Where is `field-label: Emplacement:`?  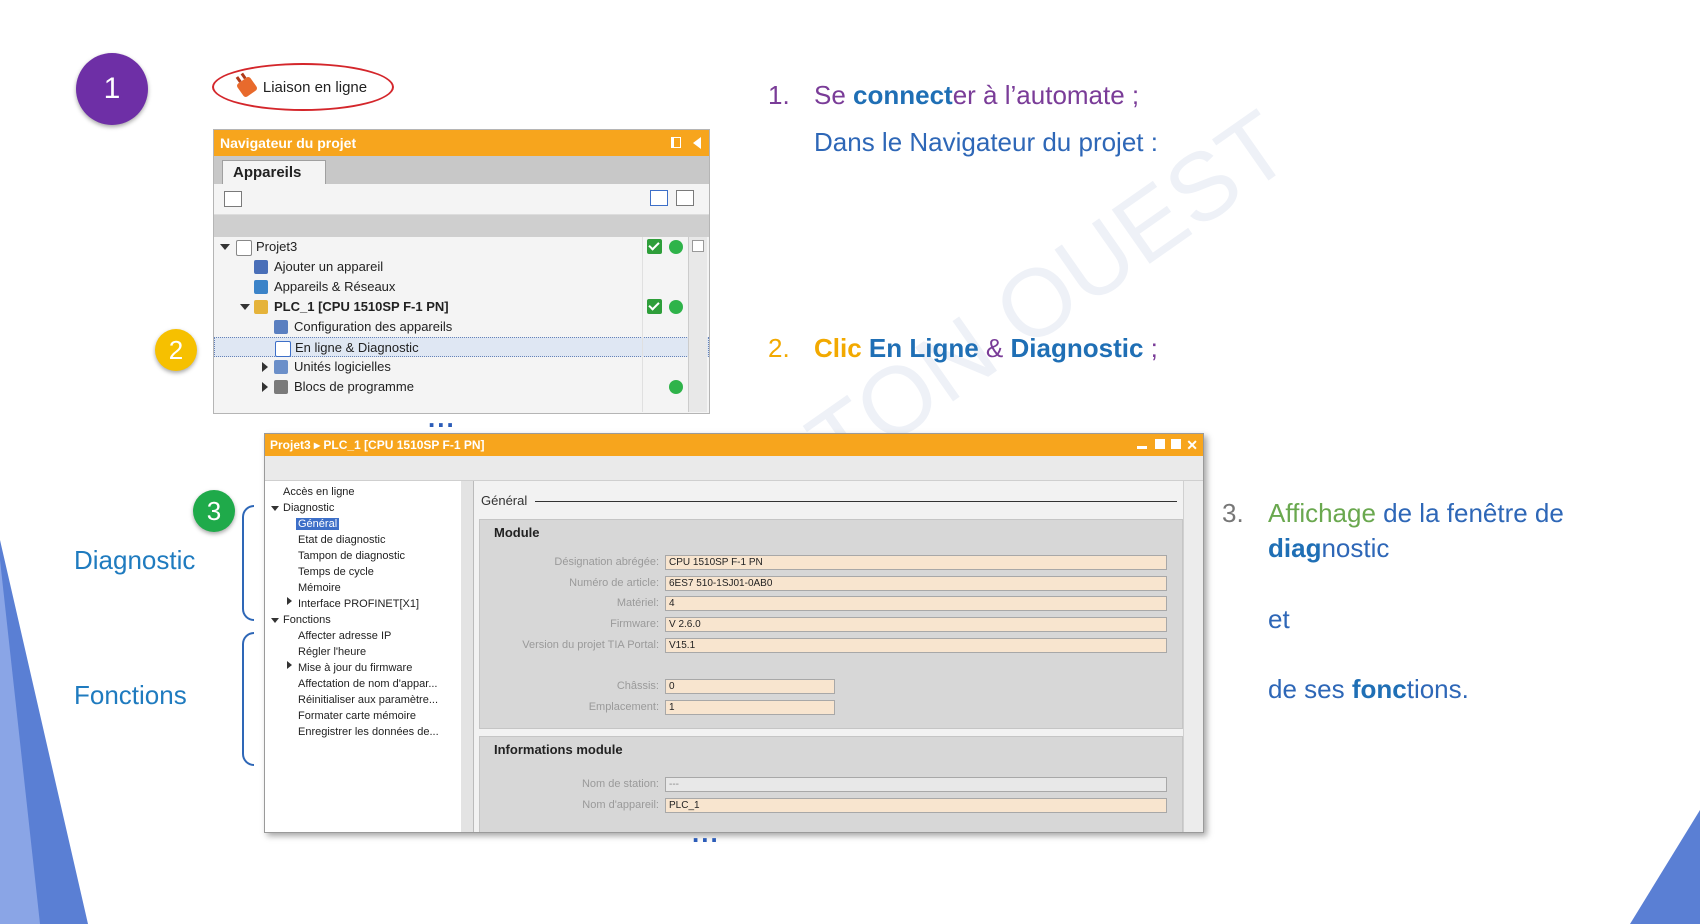
field-label: Emplacement: is located at coordinates (623, 707).